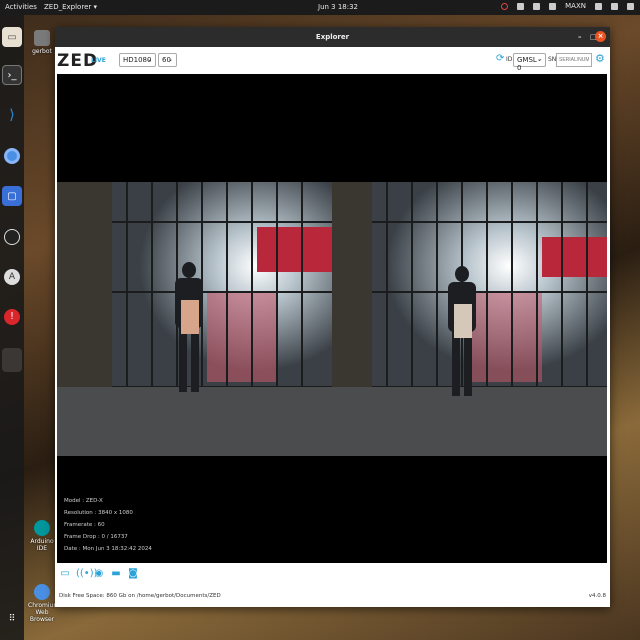 The height and width of the screenshot is (640, 640). I want to click on keyboard-icon, so click(537, 6).